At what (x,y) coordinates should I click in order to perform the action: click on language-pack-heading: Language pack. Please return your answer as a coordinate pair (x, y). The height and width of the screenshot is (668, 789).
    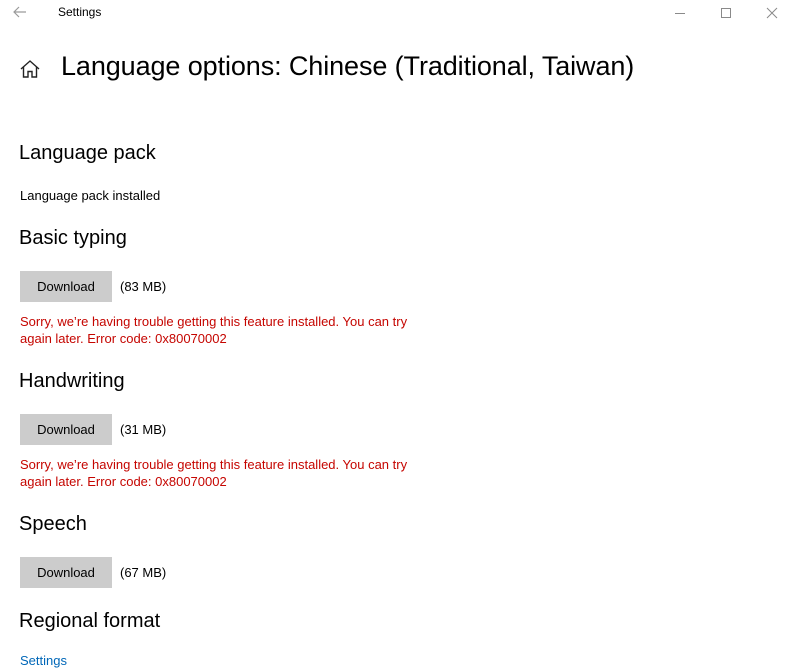
    Looking at the image, I should click on (87, 153).